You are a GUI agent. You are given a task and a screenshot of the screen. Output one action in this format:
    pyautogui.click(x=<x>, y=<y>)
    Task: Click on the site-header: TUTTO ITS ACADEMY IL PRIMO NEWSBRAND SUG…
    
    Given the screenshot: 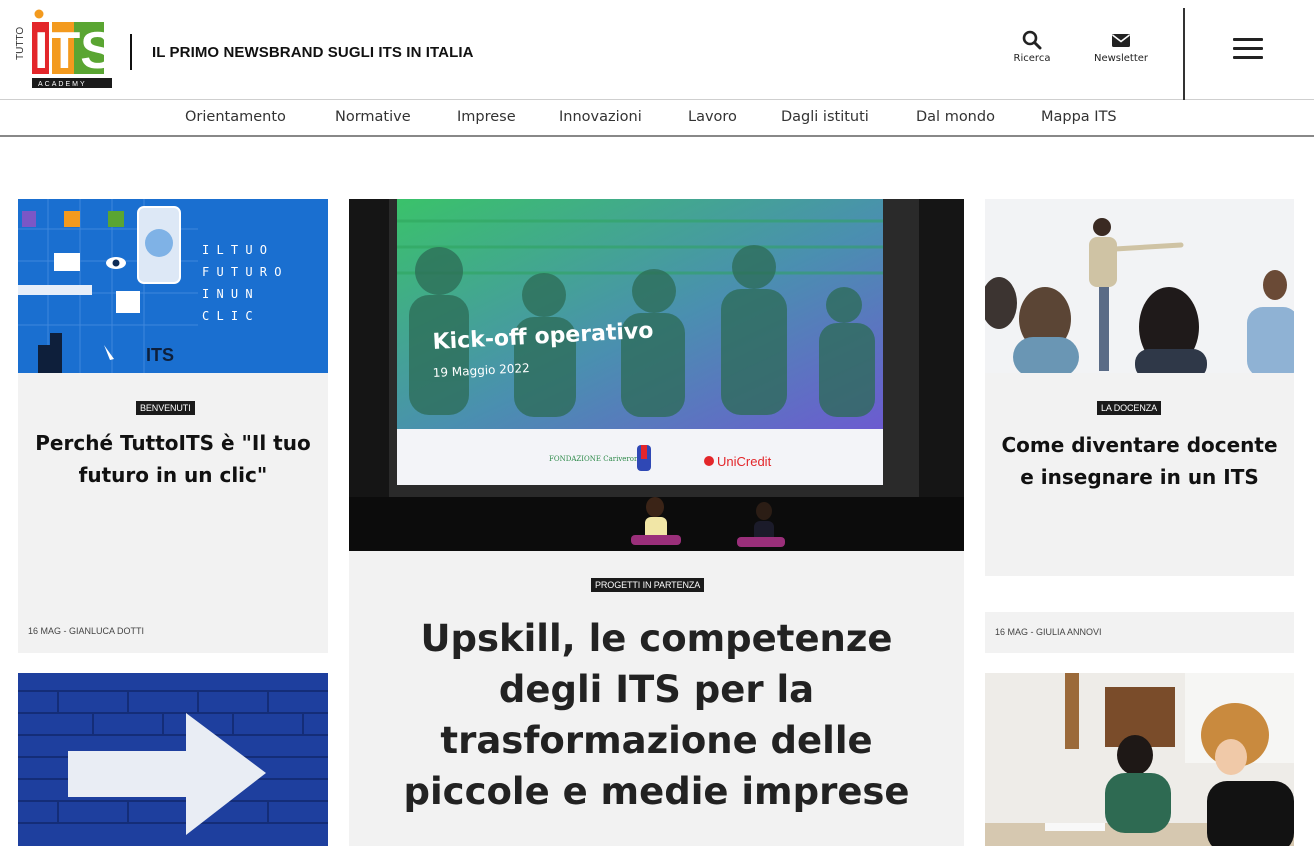 What is the action you would take?
    pyautogui.click(x=657, y=50)
    